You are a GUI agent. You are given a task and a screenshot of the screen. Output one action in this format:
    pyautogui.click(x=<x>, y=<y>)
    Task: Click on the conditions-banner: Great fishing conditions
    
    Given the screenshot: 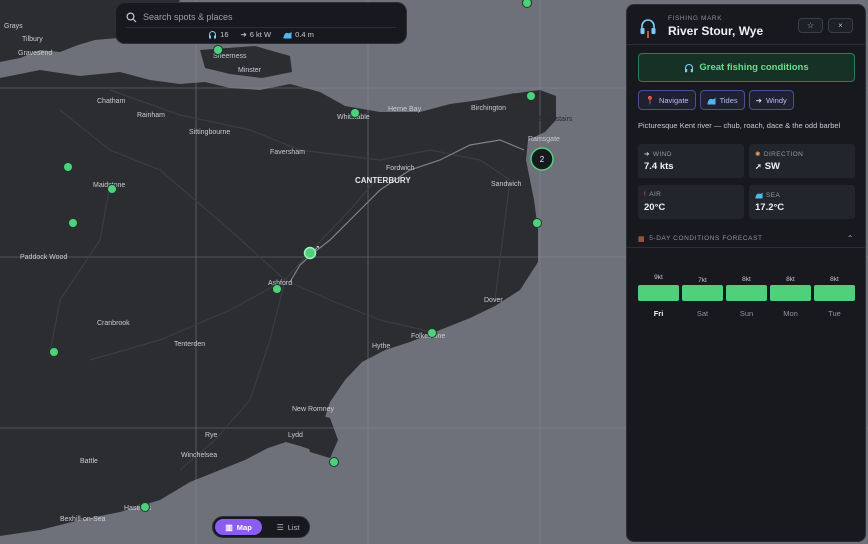 What is the action you would take?
    pyautogui.click(x=746, y=67)
    